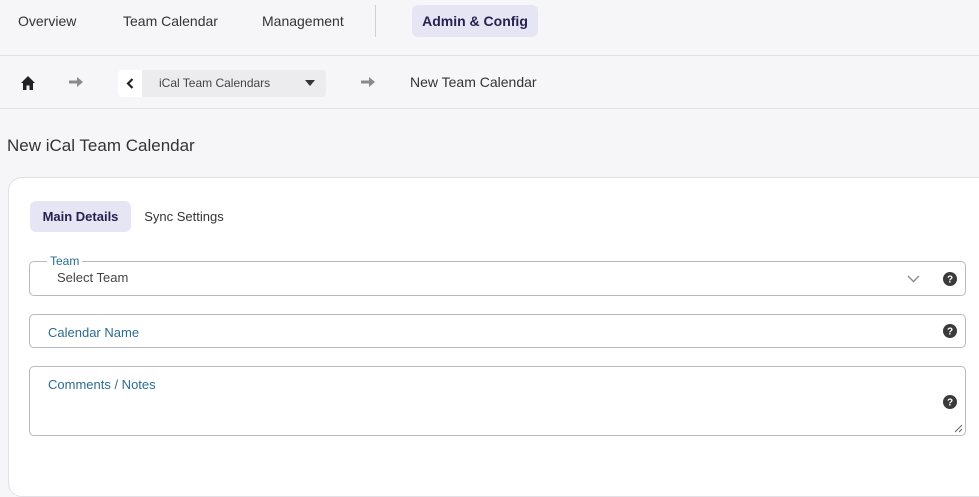 The width and height of the screenshot is (979, 497). What do you see at coordinates (80, 216) in the screenshot?
I see `tab-main-details: Main Details` at bounding box center [80, 216].